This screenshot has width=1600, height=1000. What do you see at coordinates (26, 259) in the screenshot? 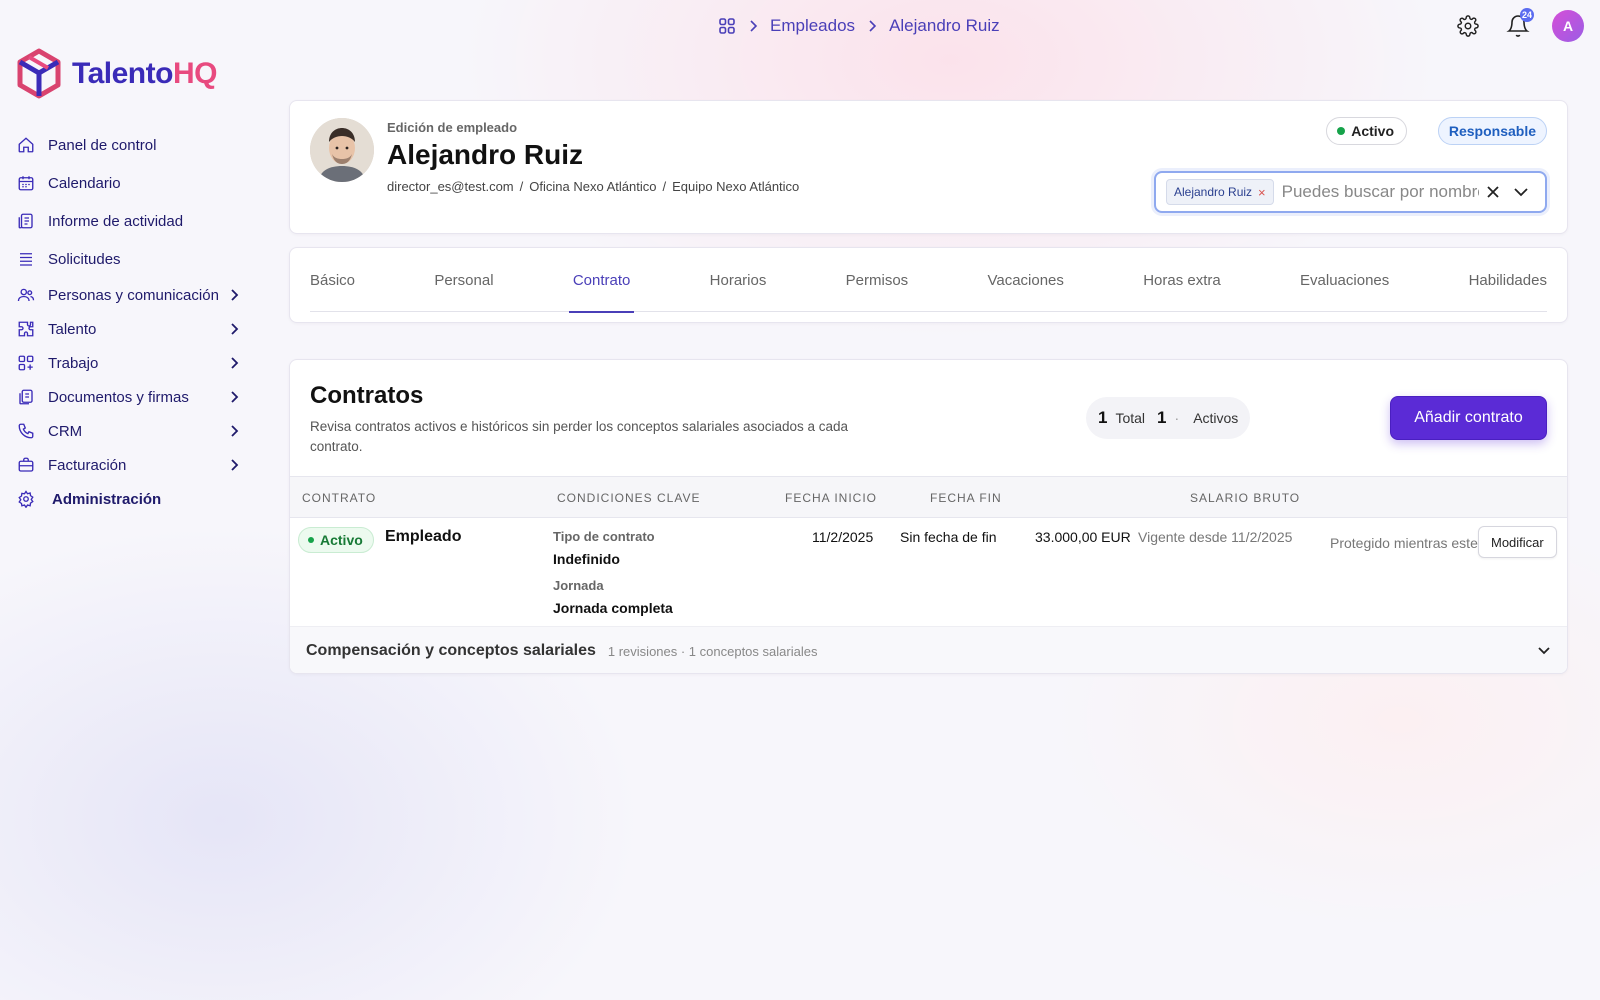
I see `list-icon` at bounding box center [26, 259].